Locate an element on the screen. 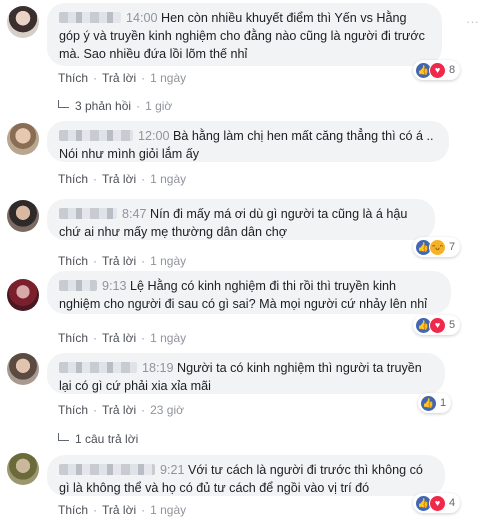 This screenshot has width=490, height=517. comment-time: 12:00 is located at coordinates (154, 136).